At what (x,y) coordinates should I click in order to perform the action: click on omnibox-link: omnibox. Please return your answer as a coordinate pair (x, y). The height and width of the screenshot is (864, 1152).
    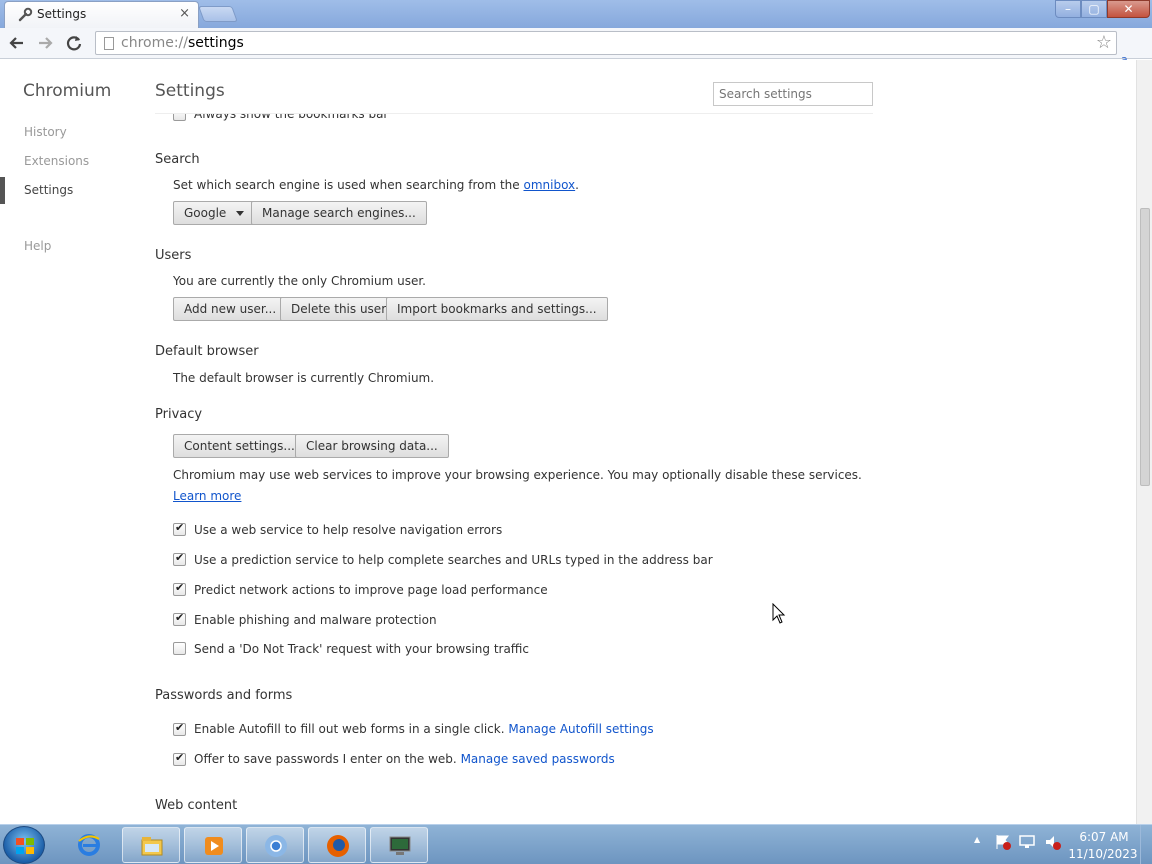
    Looking at the image, I should click on (549, 185).